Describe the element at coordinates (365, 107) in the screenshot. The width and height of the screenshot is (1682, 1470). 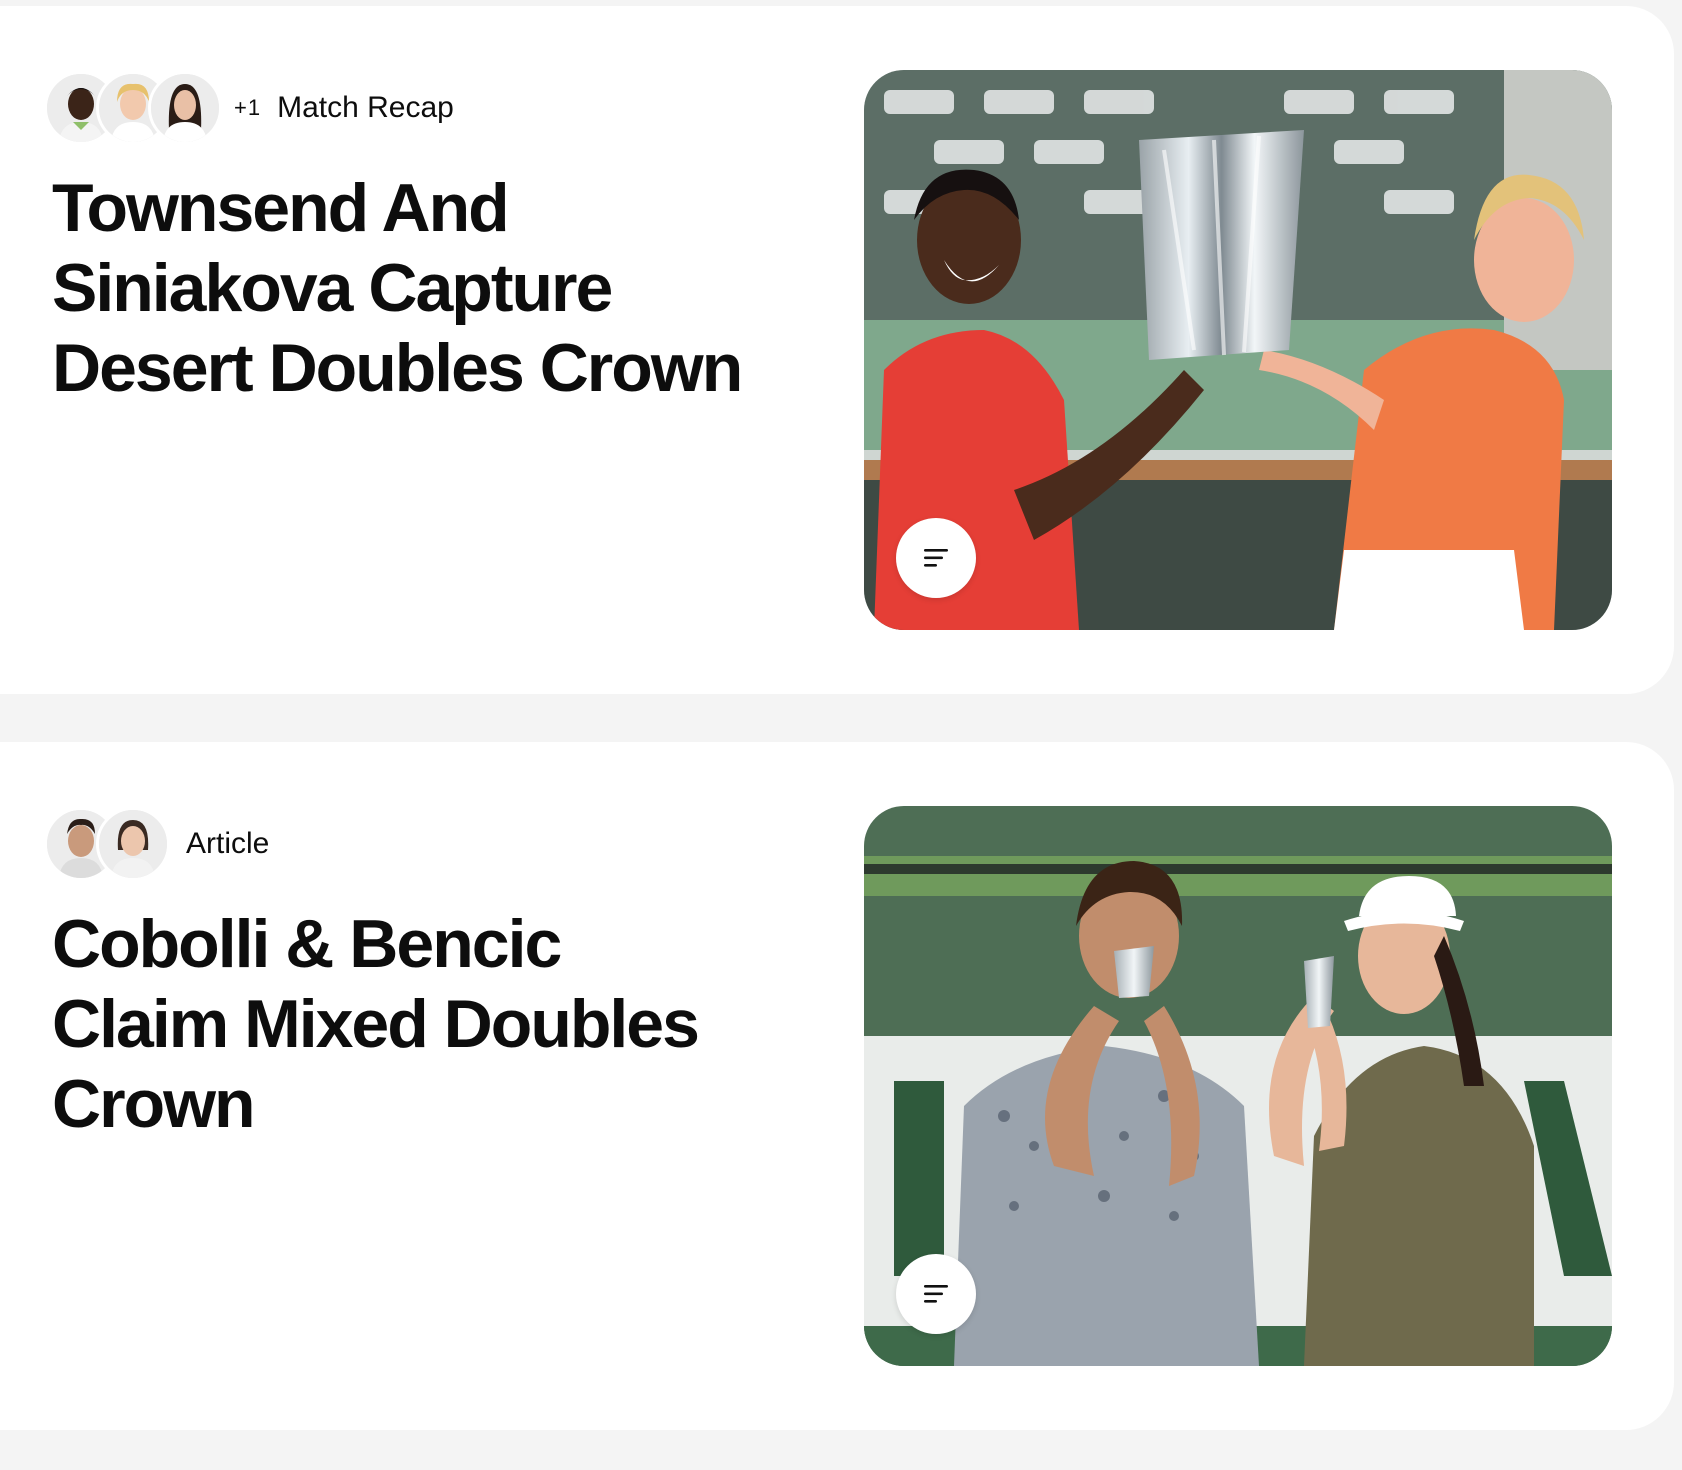
I see `content-type-label: Match Recap` at that location.